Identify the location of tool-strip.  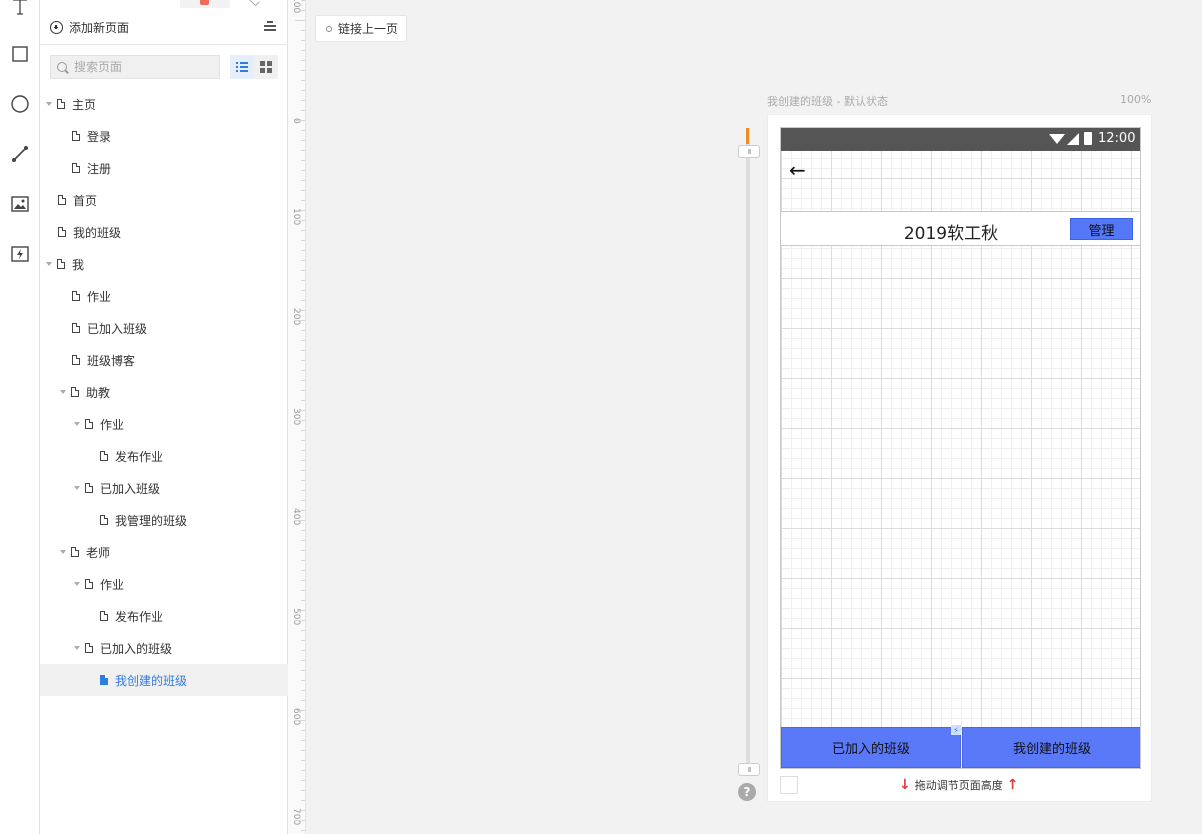
(20, 417).